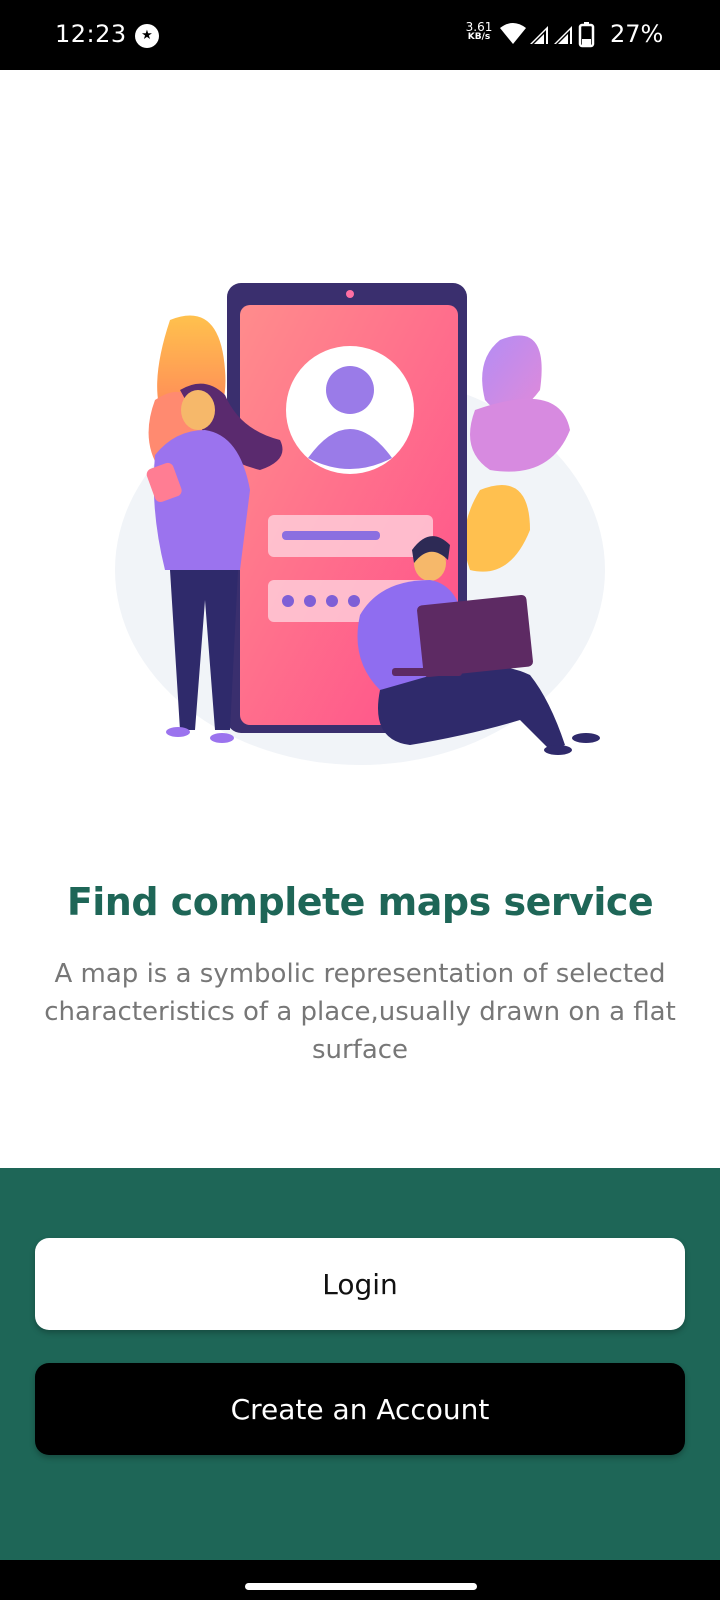 This screenshot has width=720, height=1600. I want to click on network-speed: 3.61 KB/s, so click(479, 31).